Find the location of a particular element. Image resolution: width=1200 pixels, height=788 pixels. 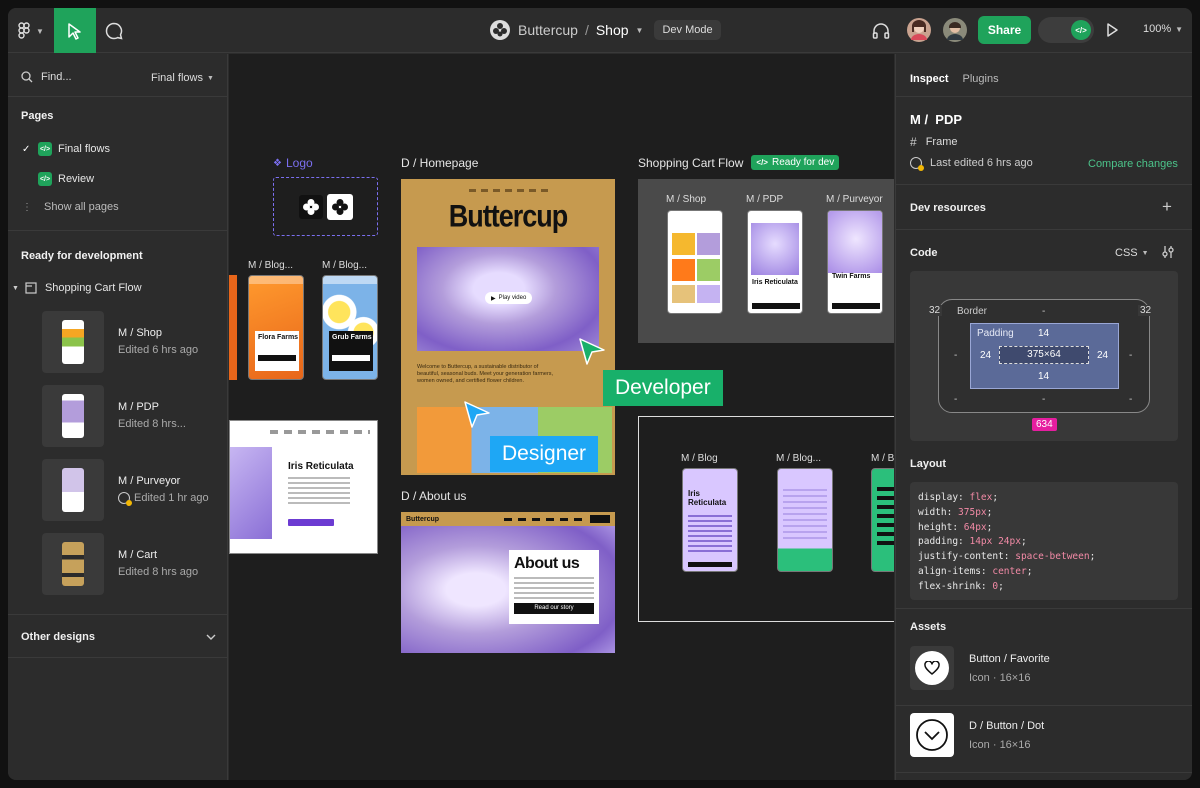

frame-thumbnail-pdp is located at coordinates (73, 416).